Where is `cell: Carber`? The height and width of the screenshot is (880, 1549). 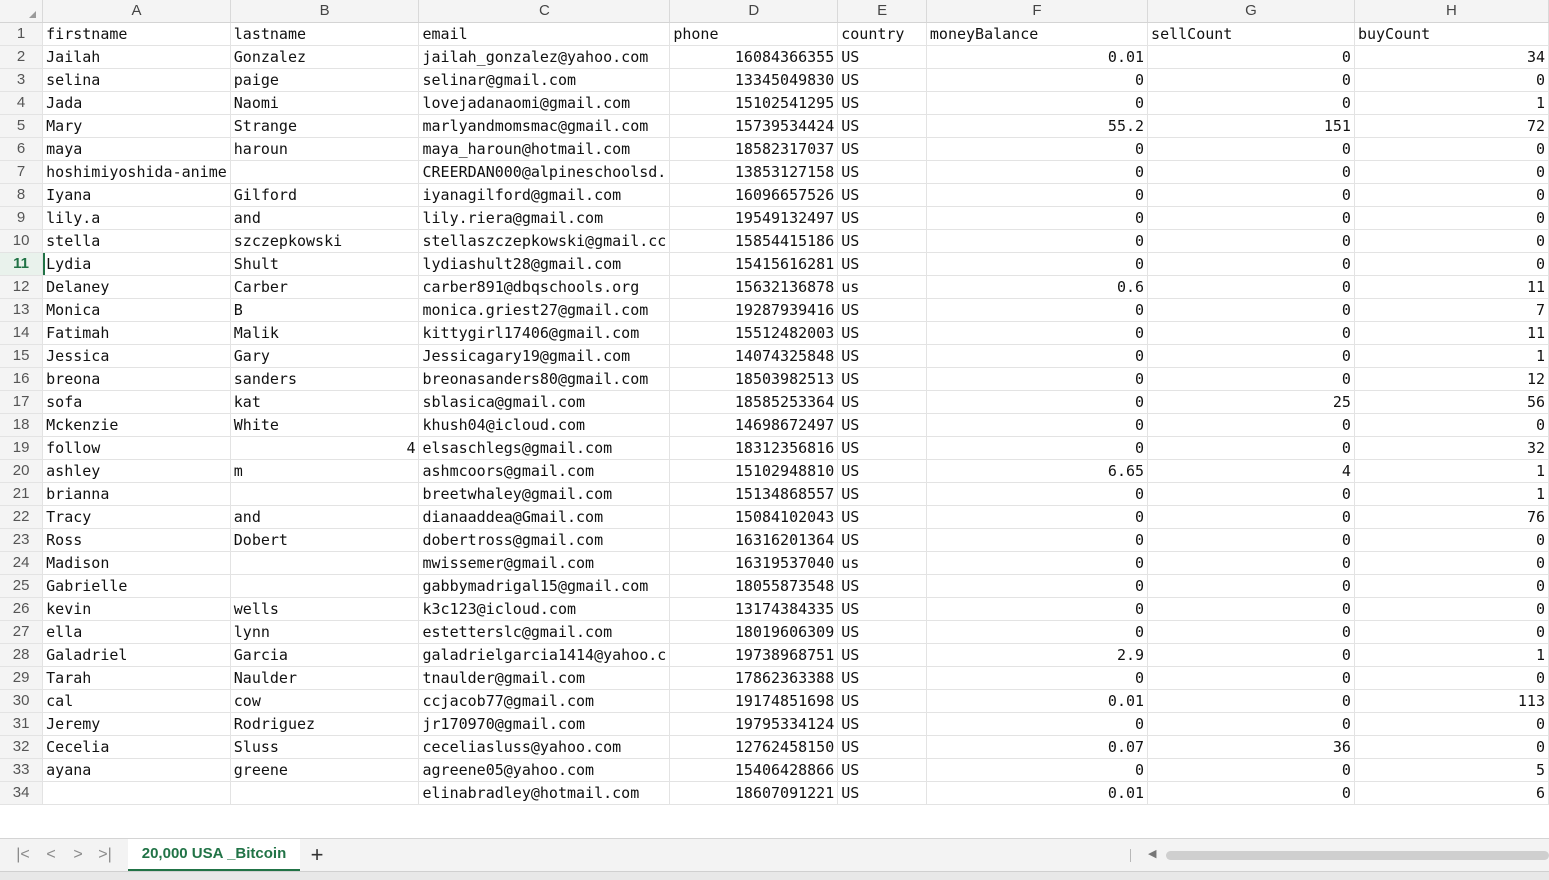
cell: Carber is located at coordinates (325, 287).